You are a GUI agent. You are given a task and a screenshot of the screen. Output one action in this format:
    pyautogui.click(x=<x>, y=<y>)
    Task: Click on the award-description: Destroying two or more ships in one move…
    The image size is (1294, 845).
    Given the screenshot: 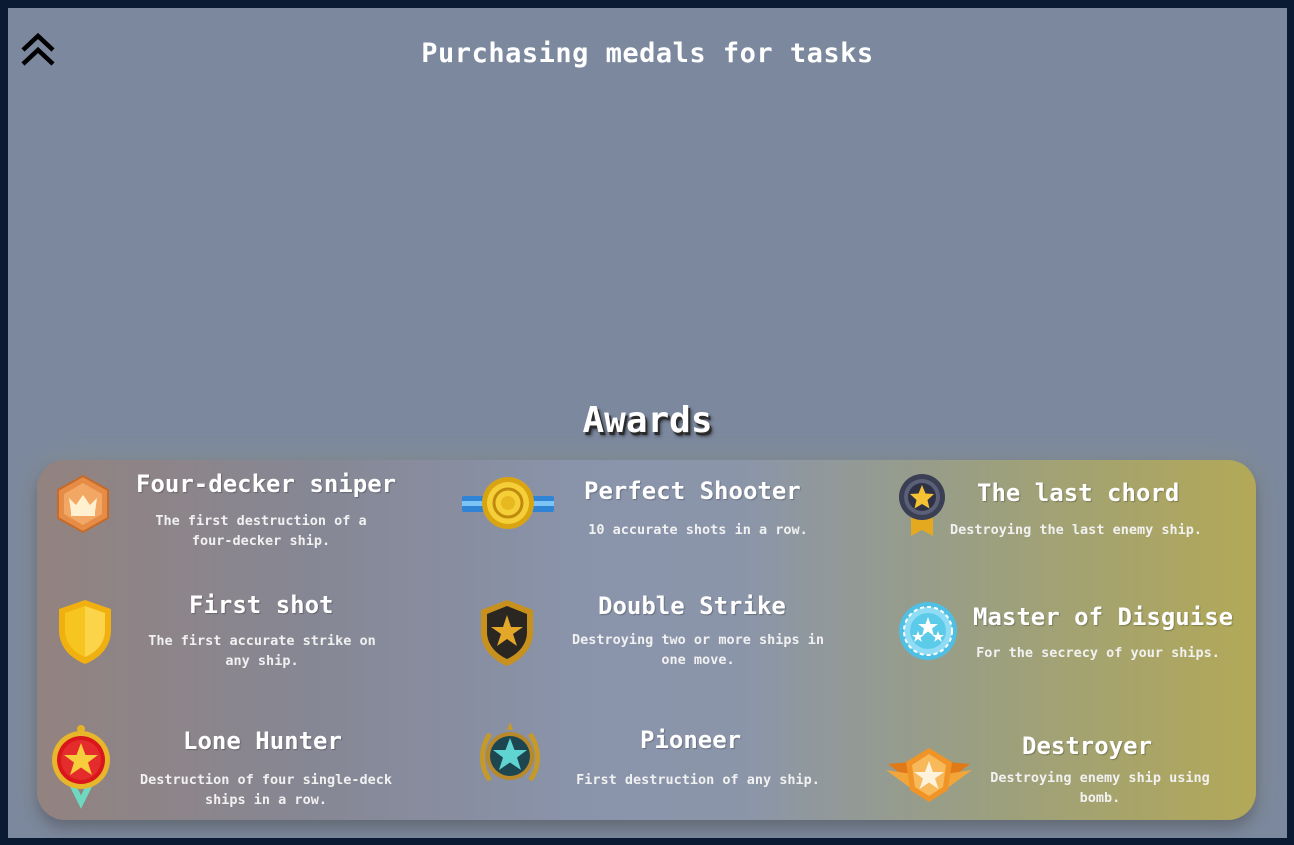 What is the action you would take?
    pyautogui.click(x=698, y=650)
    